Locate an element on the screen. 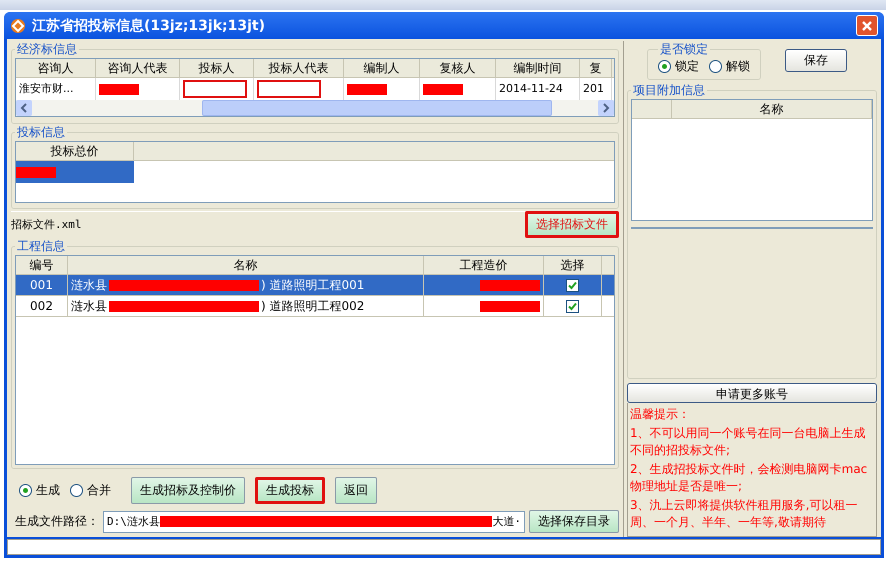 This screenshot has height=561, width=886. column-header: 工程造价 is located at coordinates (484, 265).